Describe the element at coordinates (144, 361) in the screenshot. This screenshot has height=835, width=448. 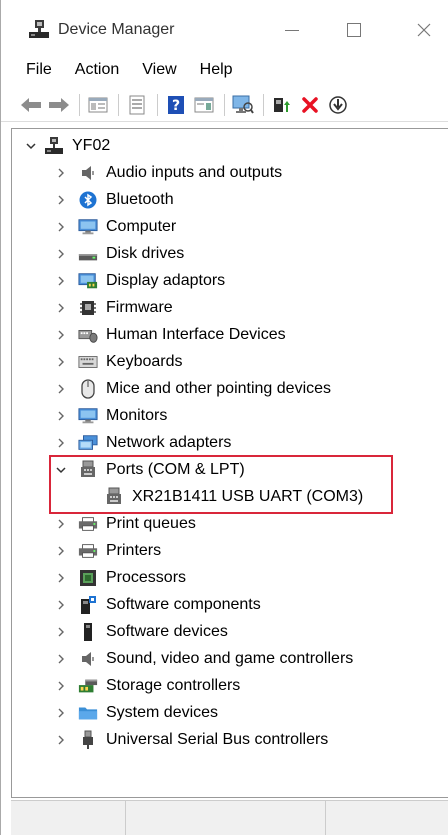
I see `tree-item-label: Keyboards` at that location.